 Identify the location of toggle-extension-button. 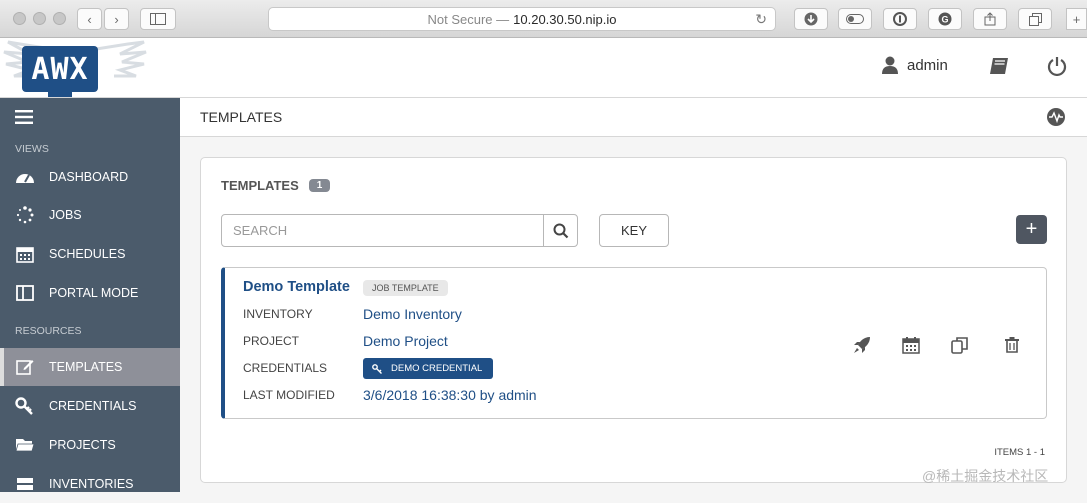
(855, 19).